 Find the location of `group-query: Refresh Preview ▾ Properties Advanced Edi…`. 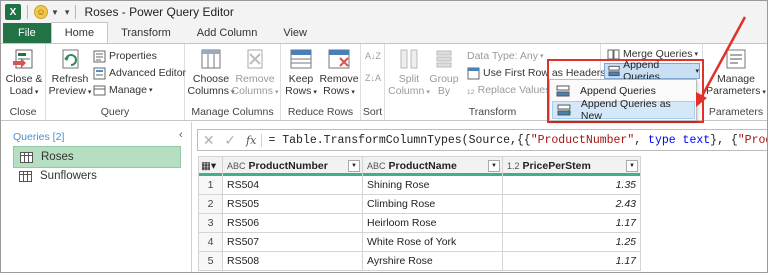

group-query: Refresh Preview ▾ Properties Advanced Edi… is located at coordinates (116, 82).